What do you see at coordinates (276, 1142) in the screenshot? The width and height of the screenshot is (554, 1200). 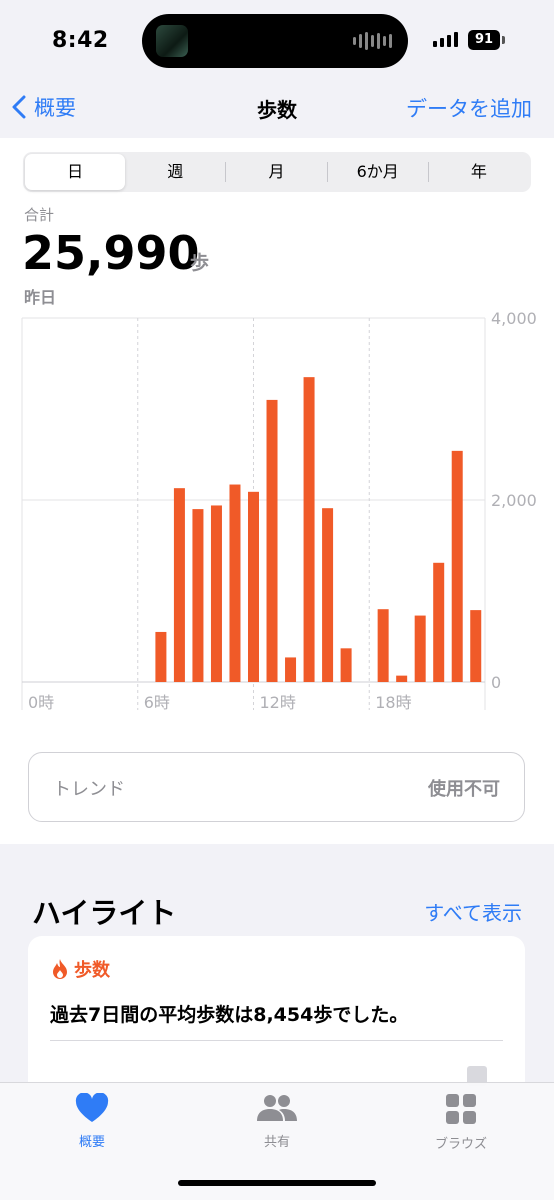 I see `tab-sharing-label: 共有` at bounding box center [276, 1142].